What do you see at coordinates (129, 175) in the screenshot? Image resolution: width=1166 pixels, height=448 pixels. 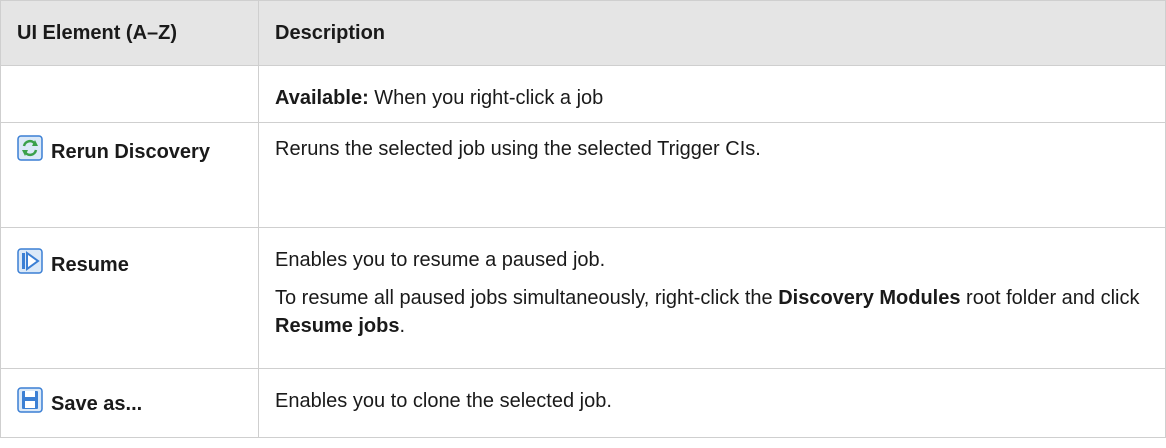 I see `ui-element-cell: Rerun Discovery` at bounding box center [129, 175].